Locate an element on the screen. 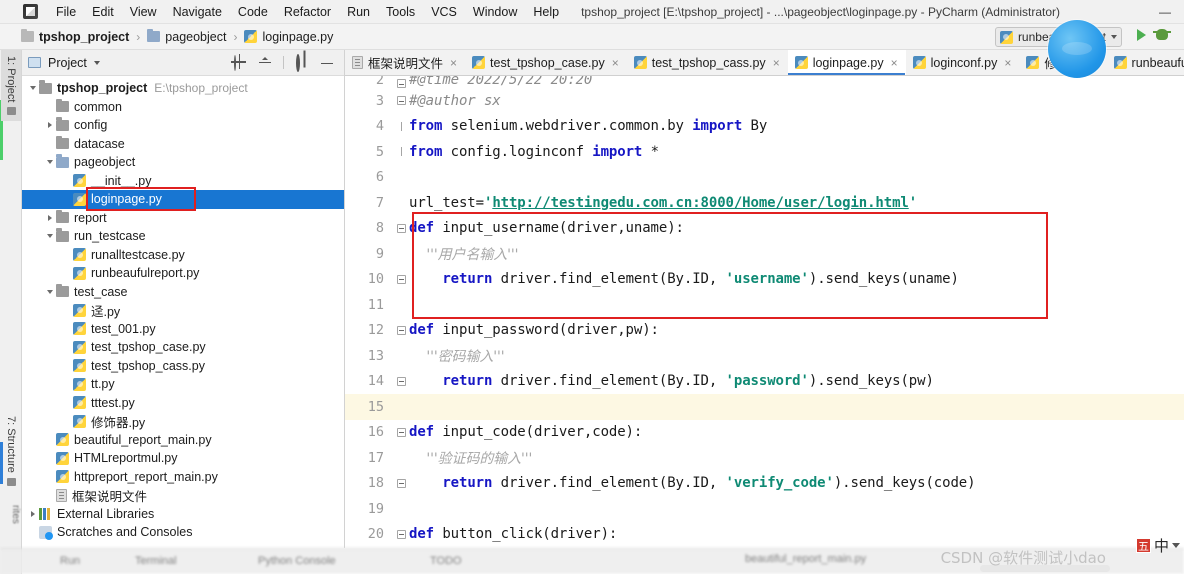  tree-item: run_testcase is located at coordinates (183, 236).